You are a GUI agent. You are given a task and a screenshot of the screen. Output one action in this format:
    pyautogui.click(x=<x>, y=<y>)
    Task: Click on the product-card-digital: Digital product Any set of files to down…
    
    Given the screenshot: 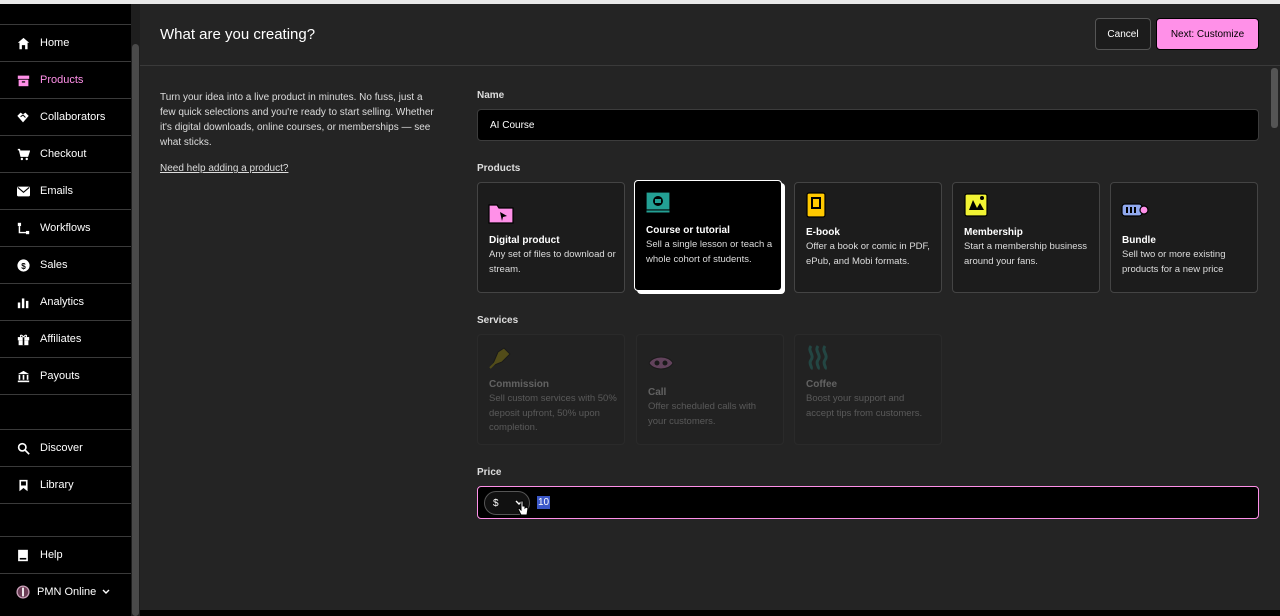 What is the action you would take?
    pyautogui.click(x=551, y=237)
    